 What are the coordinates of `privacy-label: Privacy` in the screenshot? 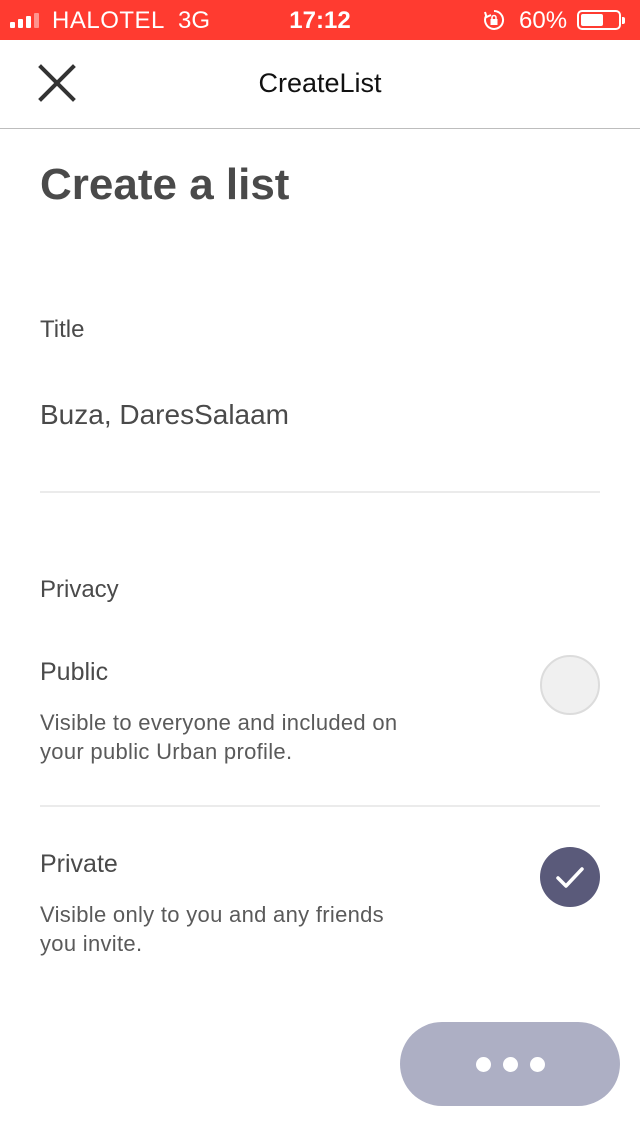 It's located at (79, 589).